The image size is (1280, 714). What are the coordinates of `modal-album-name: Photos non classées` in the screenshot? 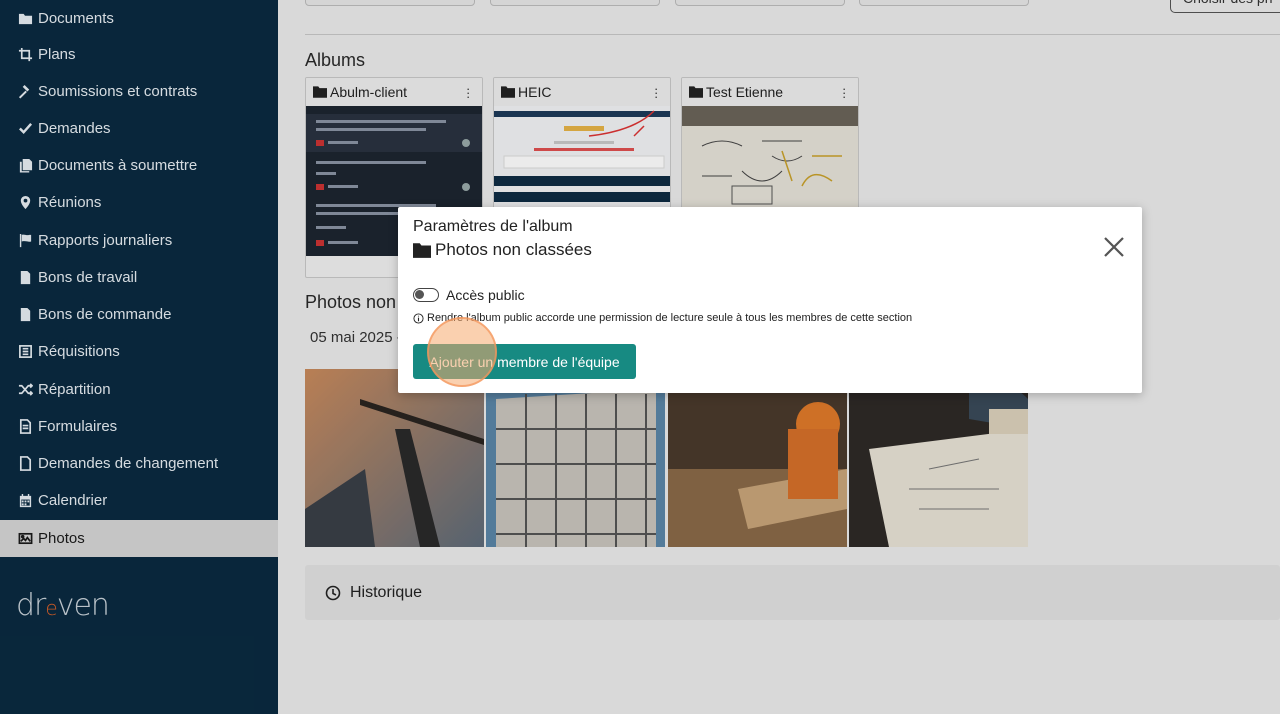 It's located at (502, 250).